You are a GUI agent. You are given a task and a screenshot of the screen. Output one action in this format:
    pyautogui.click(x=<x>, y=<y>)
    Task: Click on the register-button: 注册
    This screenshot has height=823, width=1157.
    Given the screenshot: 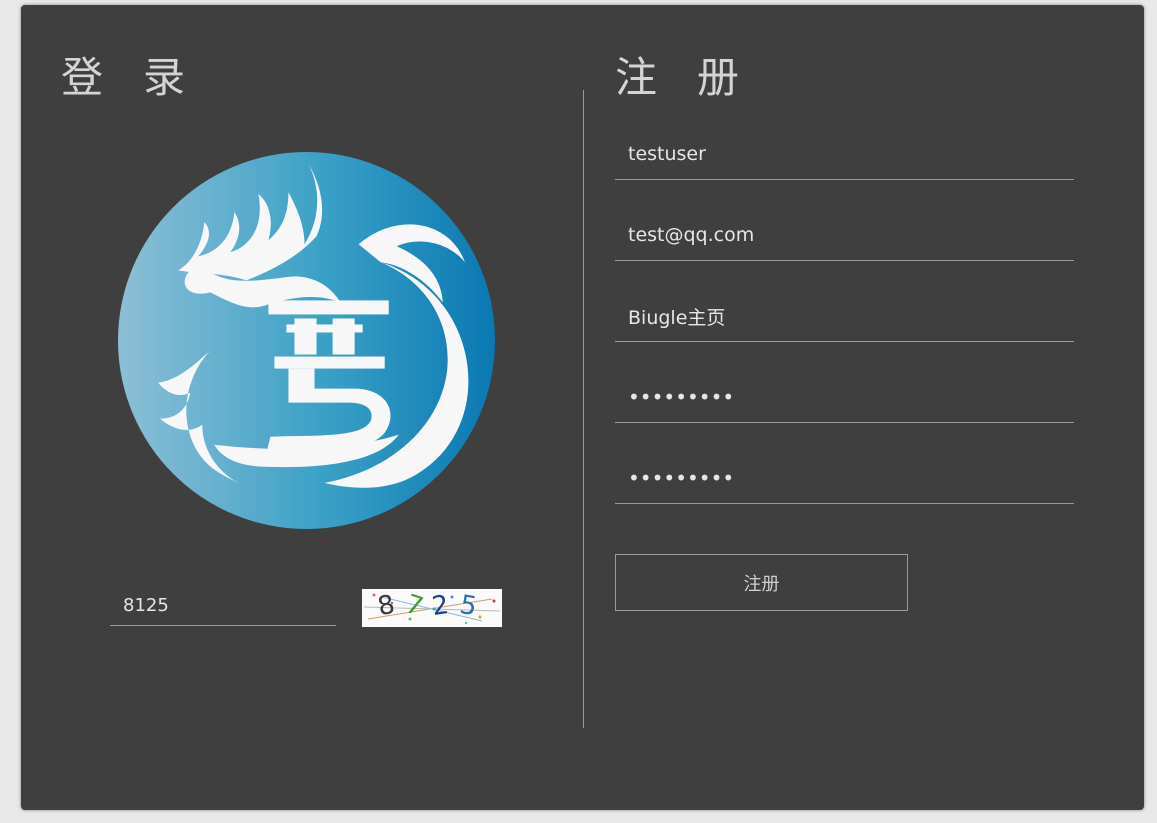 What is the action you would take?
    pyautogui.click(x=761, y=582)
    